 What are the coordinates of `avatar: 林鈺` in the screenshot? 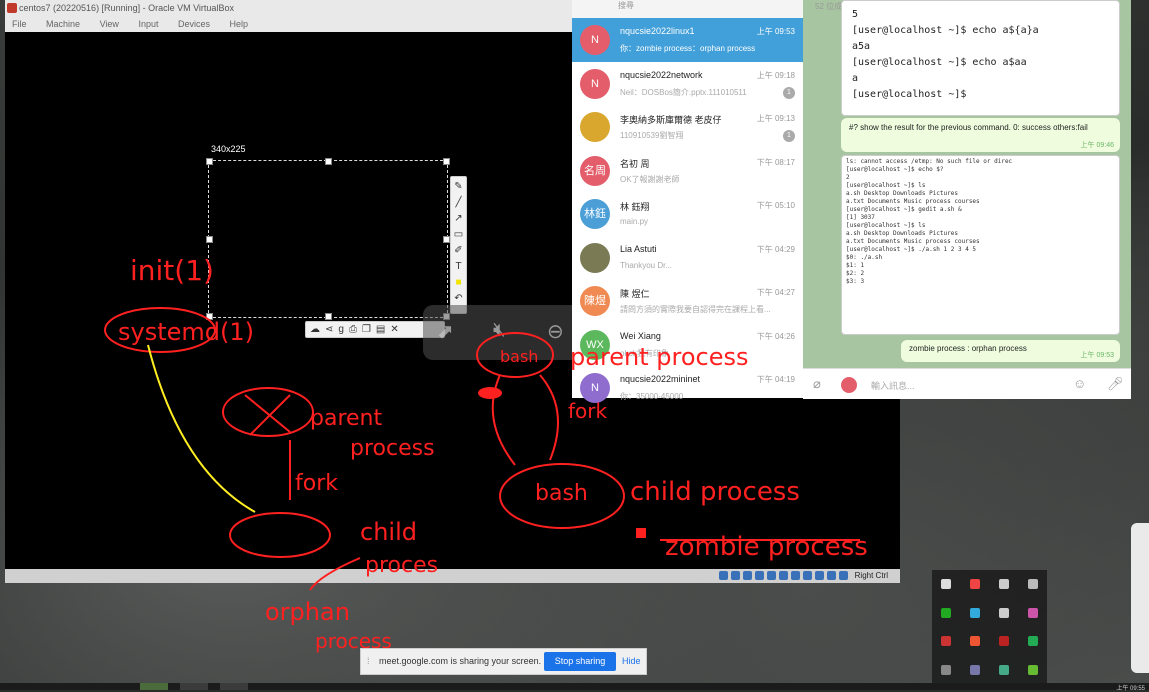 It's located at (595, 214).